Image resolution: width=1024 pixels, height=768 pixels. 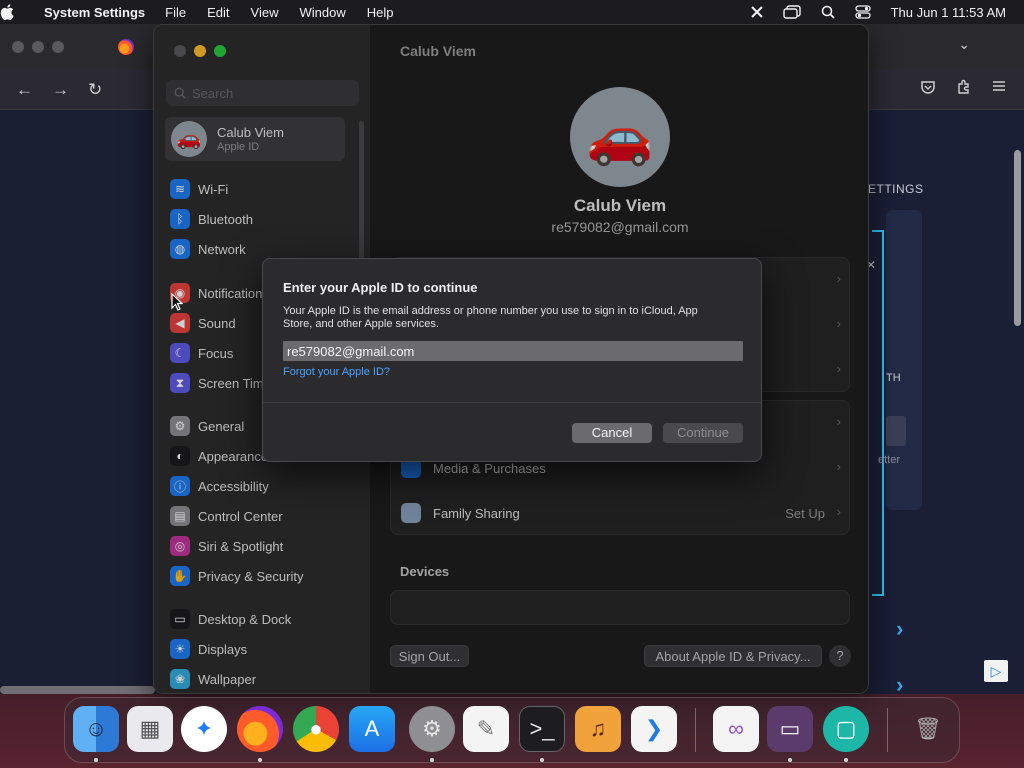 What do you see at coordinates (598, 729) in the screenshot?
I see `garageband-icon: ♫` at bounding box center [598, 729].